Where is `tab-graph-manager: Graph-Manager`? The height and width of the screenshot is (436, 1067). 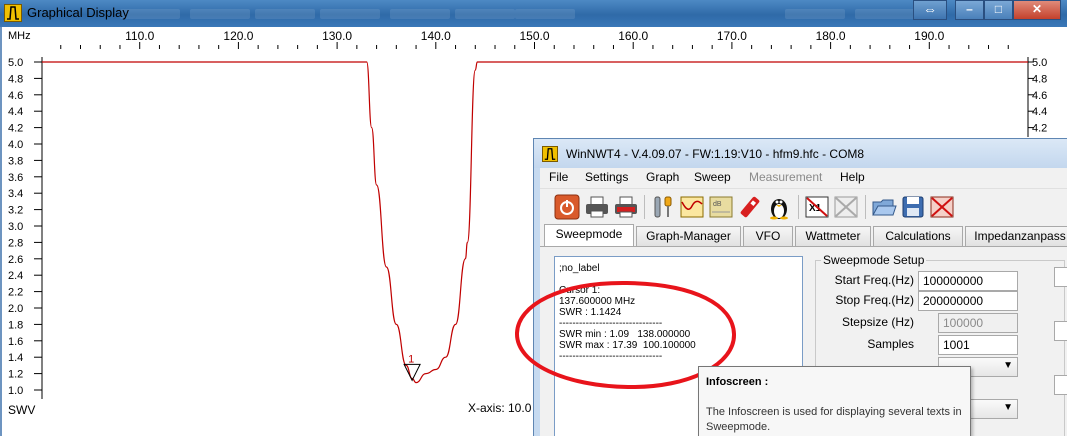
tab-graph-manager: Graph-Manager is located at coordinates (688, 236).